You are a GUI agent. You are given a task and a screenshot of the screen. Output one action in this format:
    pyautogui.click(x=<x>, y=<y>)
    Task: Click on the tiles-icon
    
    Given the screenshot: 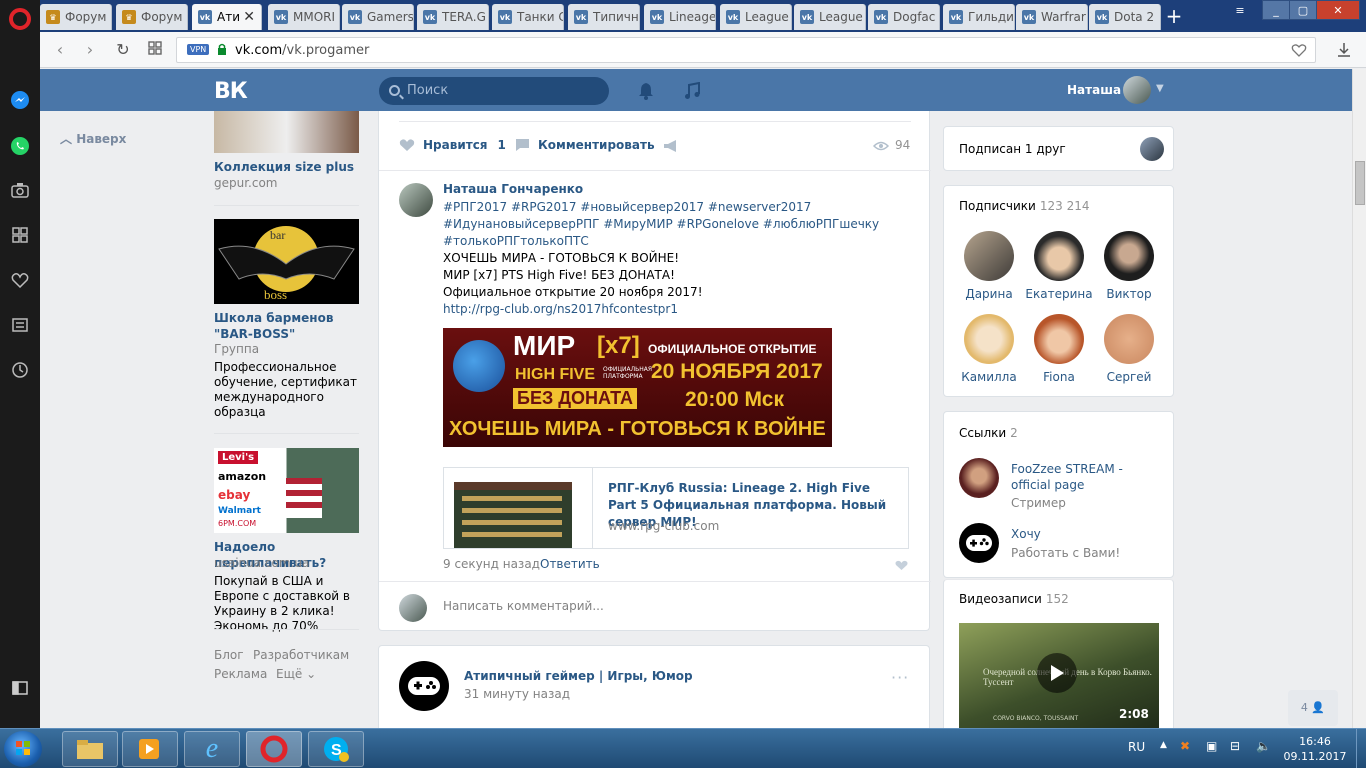 What is the action you would take?
    pyautogui.click(x=155, y=50)
    